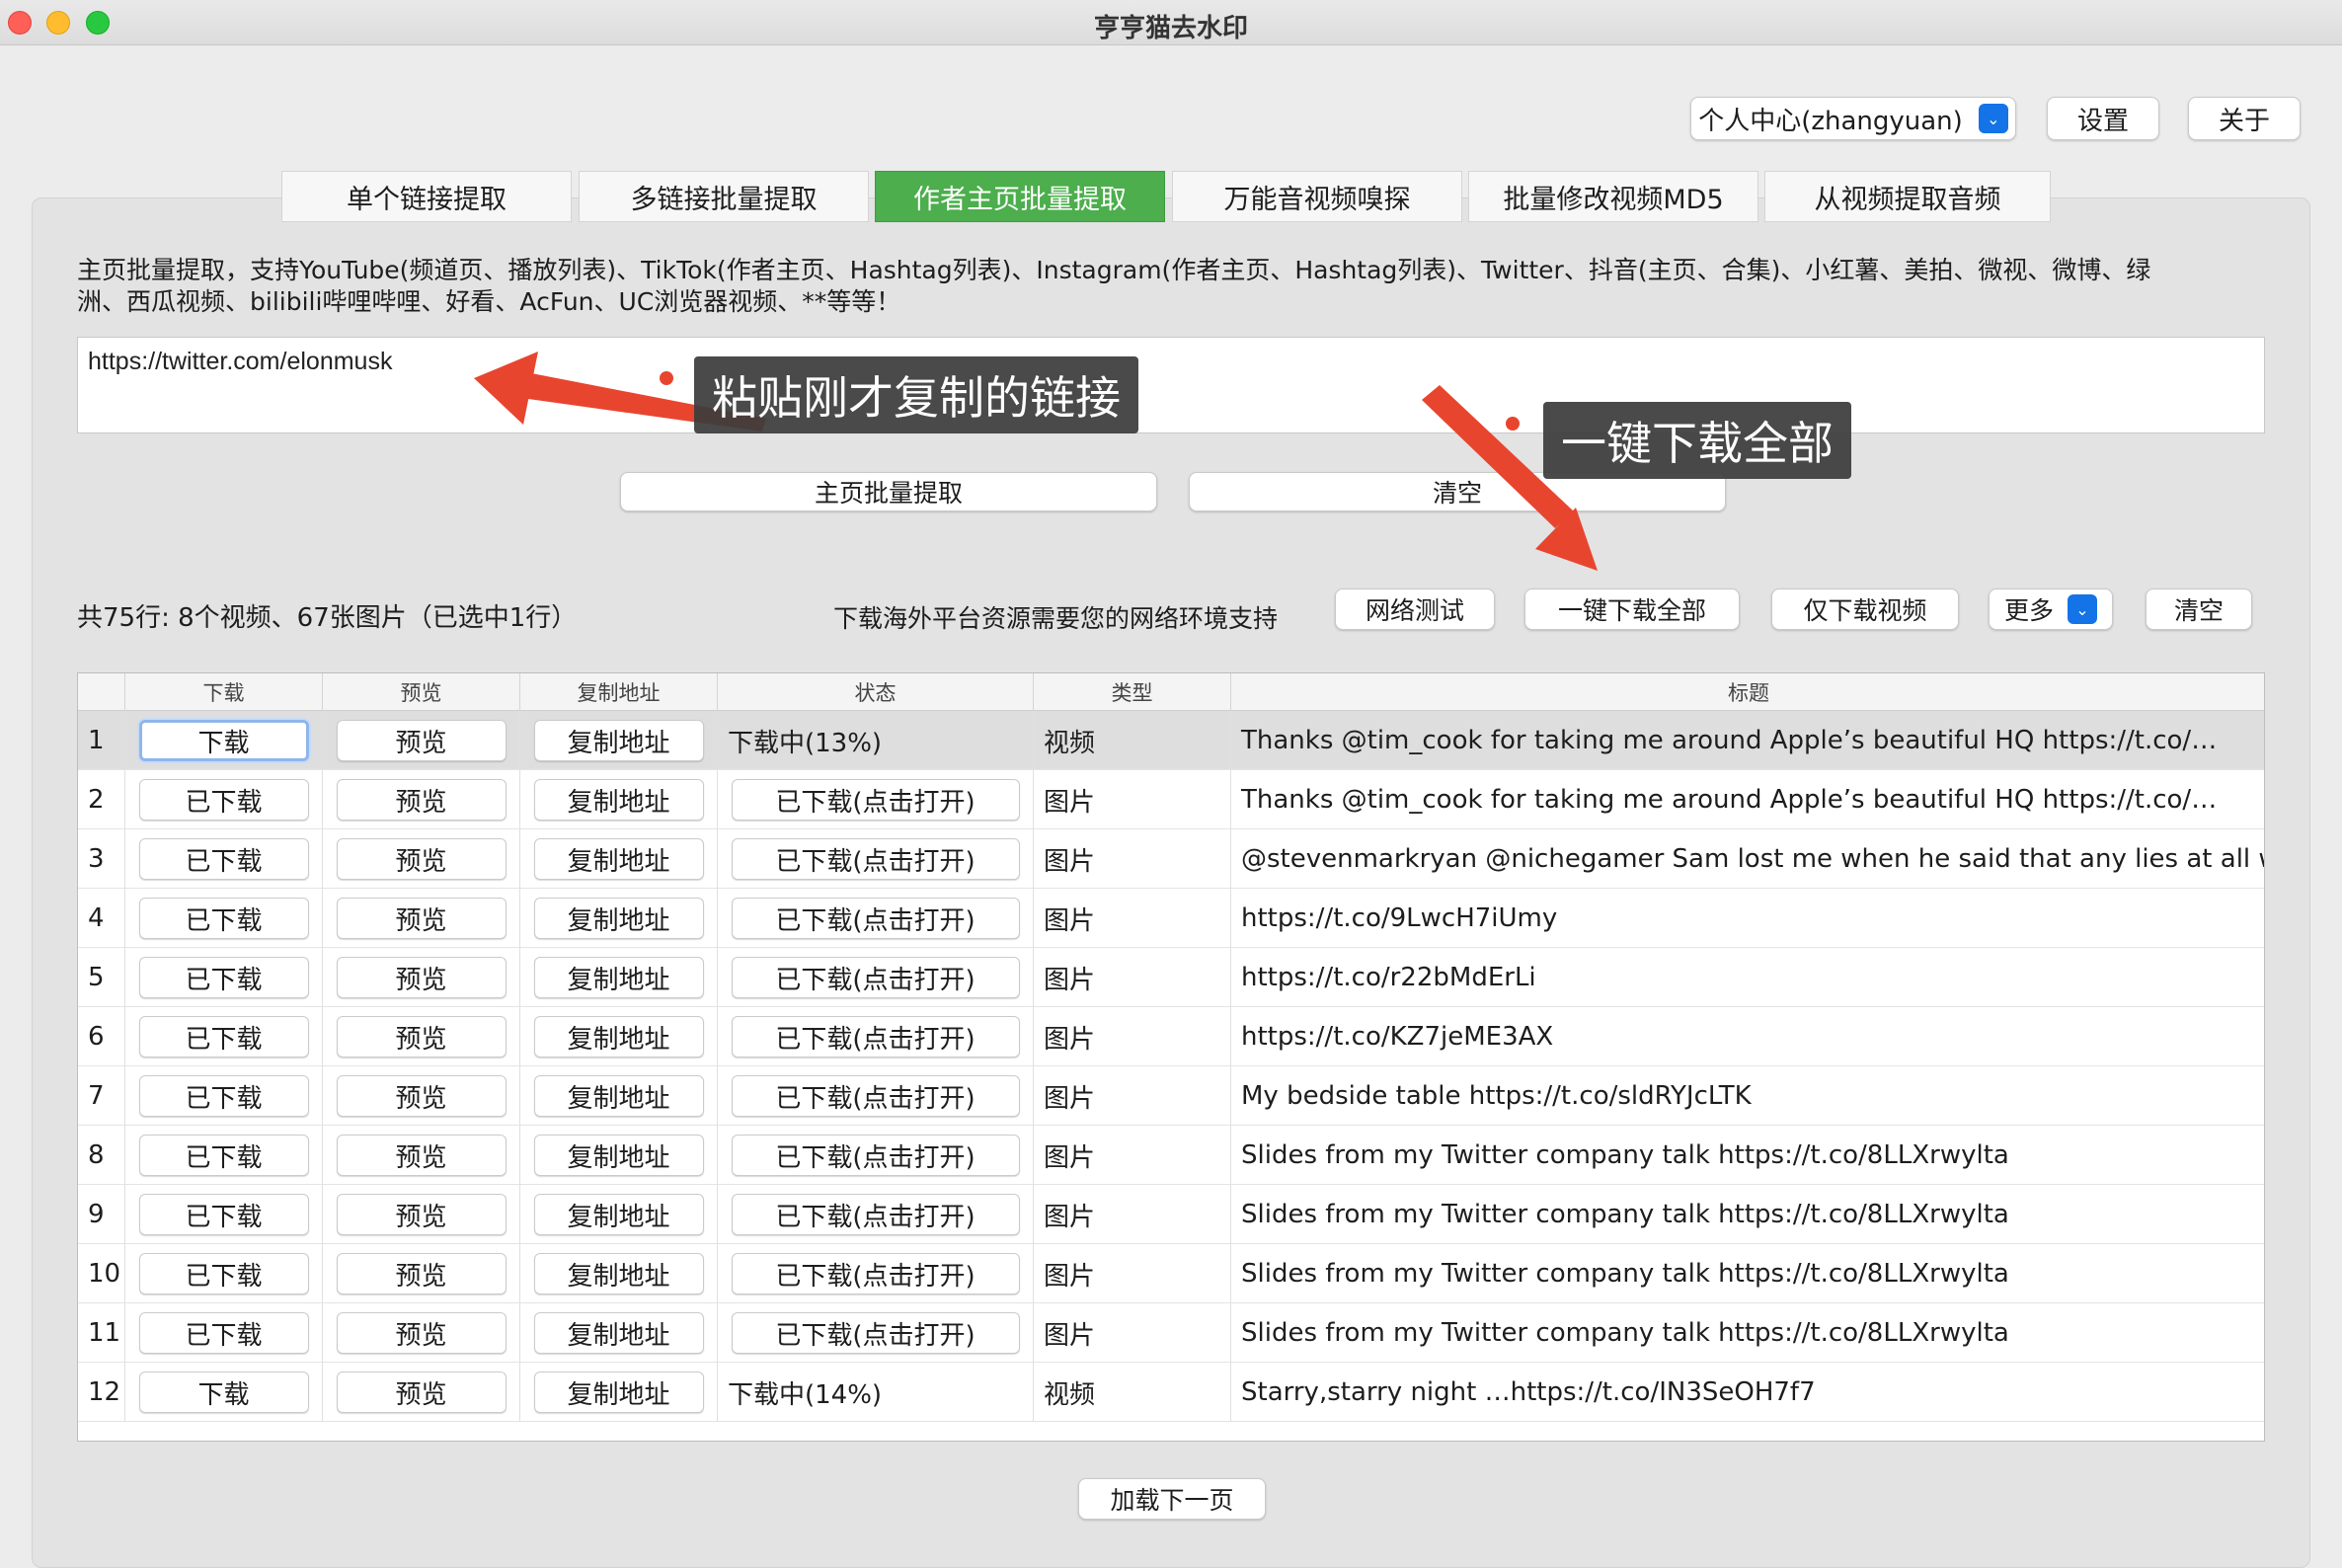 This screenshot has height=1568, width=2342. Describe the element at coordinates (1132, 692) in the screenshot. I see `column-header-type: 类型` at that location.